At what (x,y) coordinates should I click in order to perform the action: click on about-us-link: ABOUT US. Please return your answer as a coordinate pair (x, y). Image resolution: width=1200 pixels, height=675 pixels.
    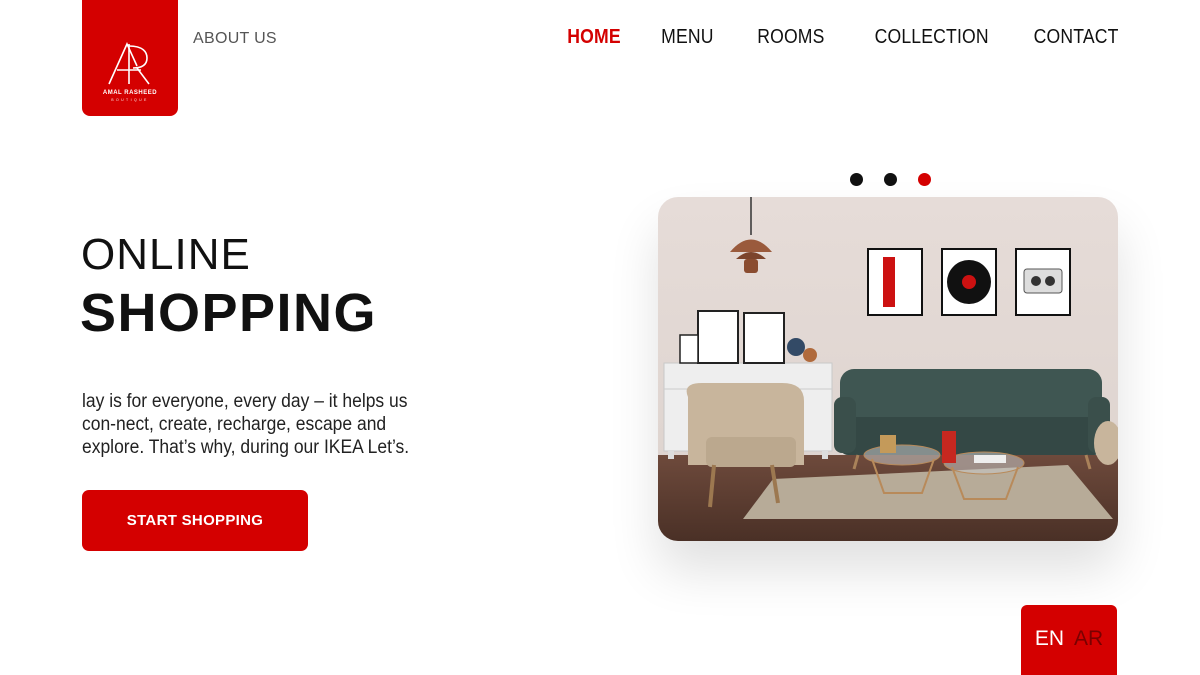
    Looking at the image, I should click on (235, 39).